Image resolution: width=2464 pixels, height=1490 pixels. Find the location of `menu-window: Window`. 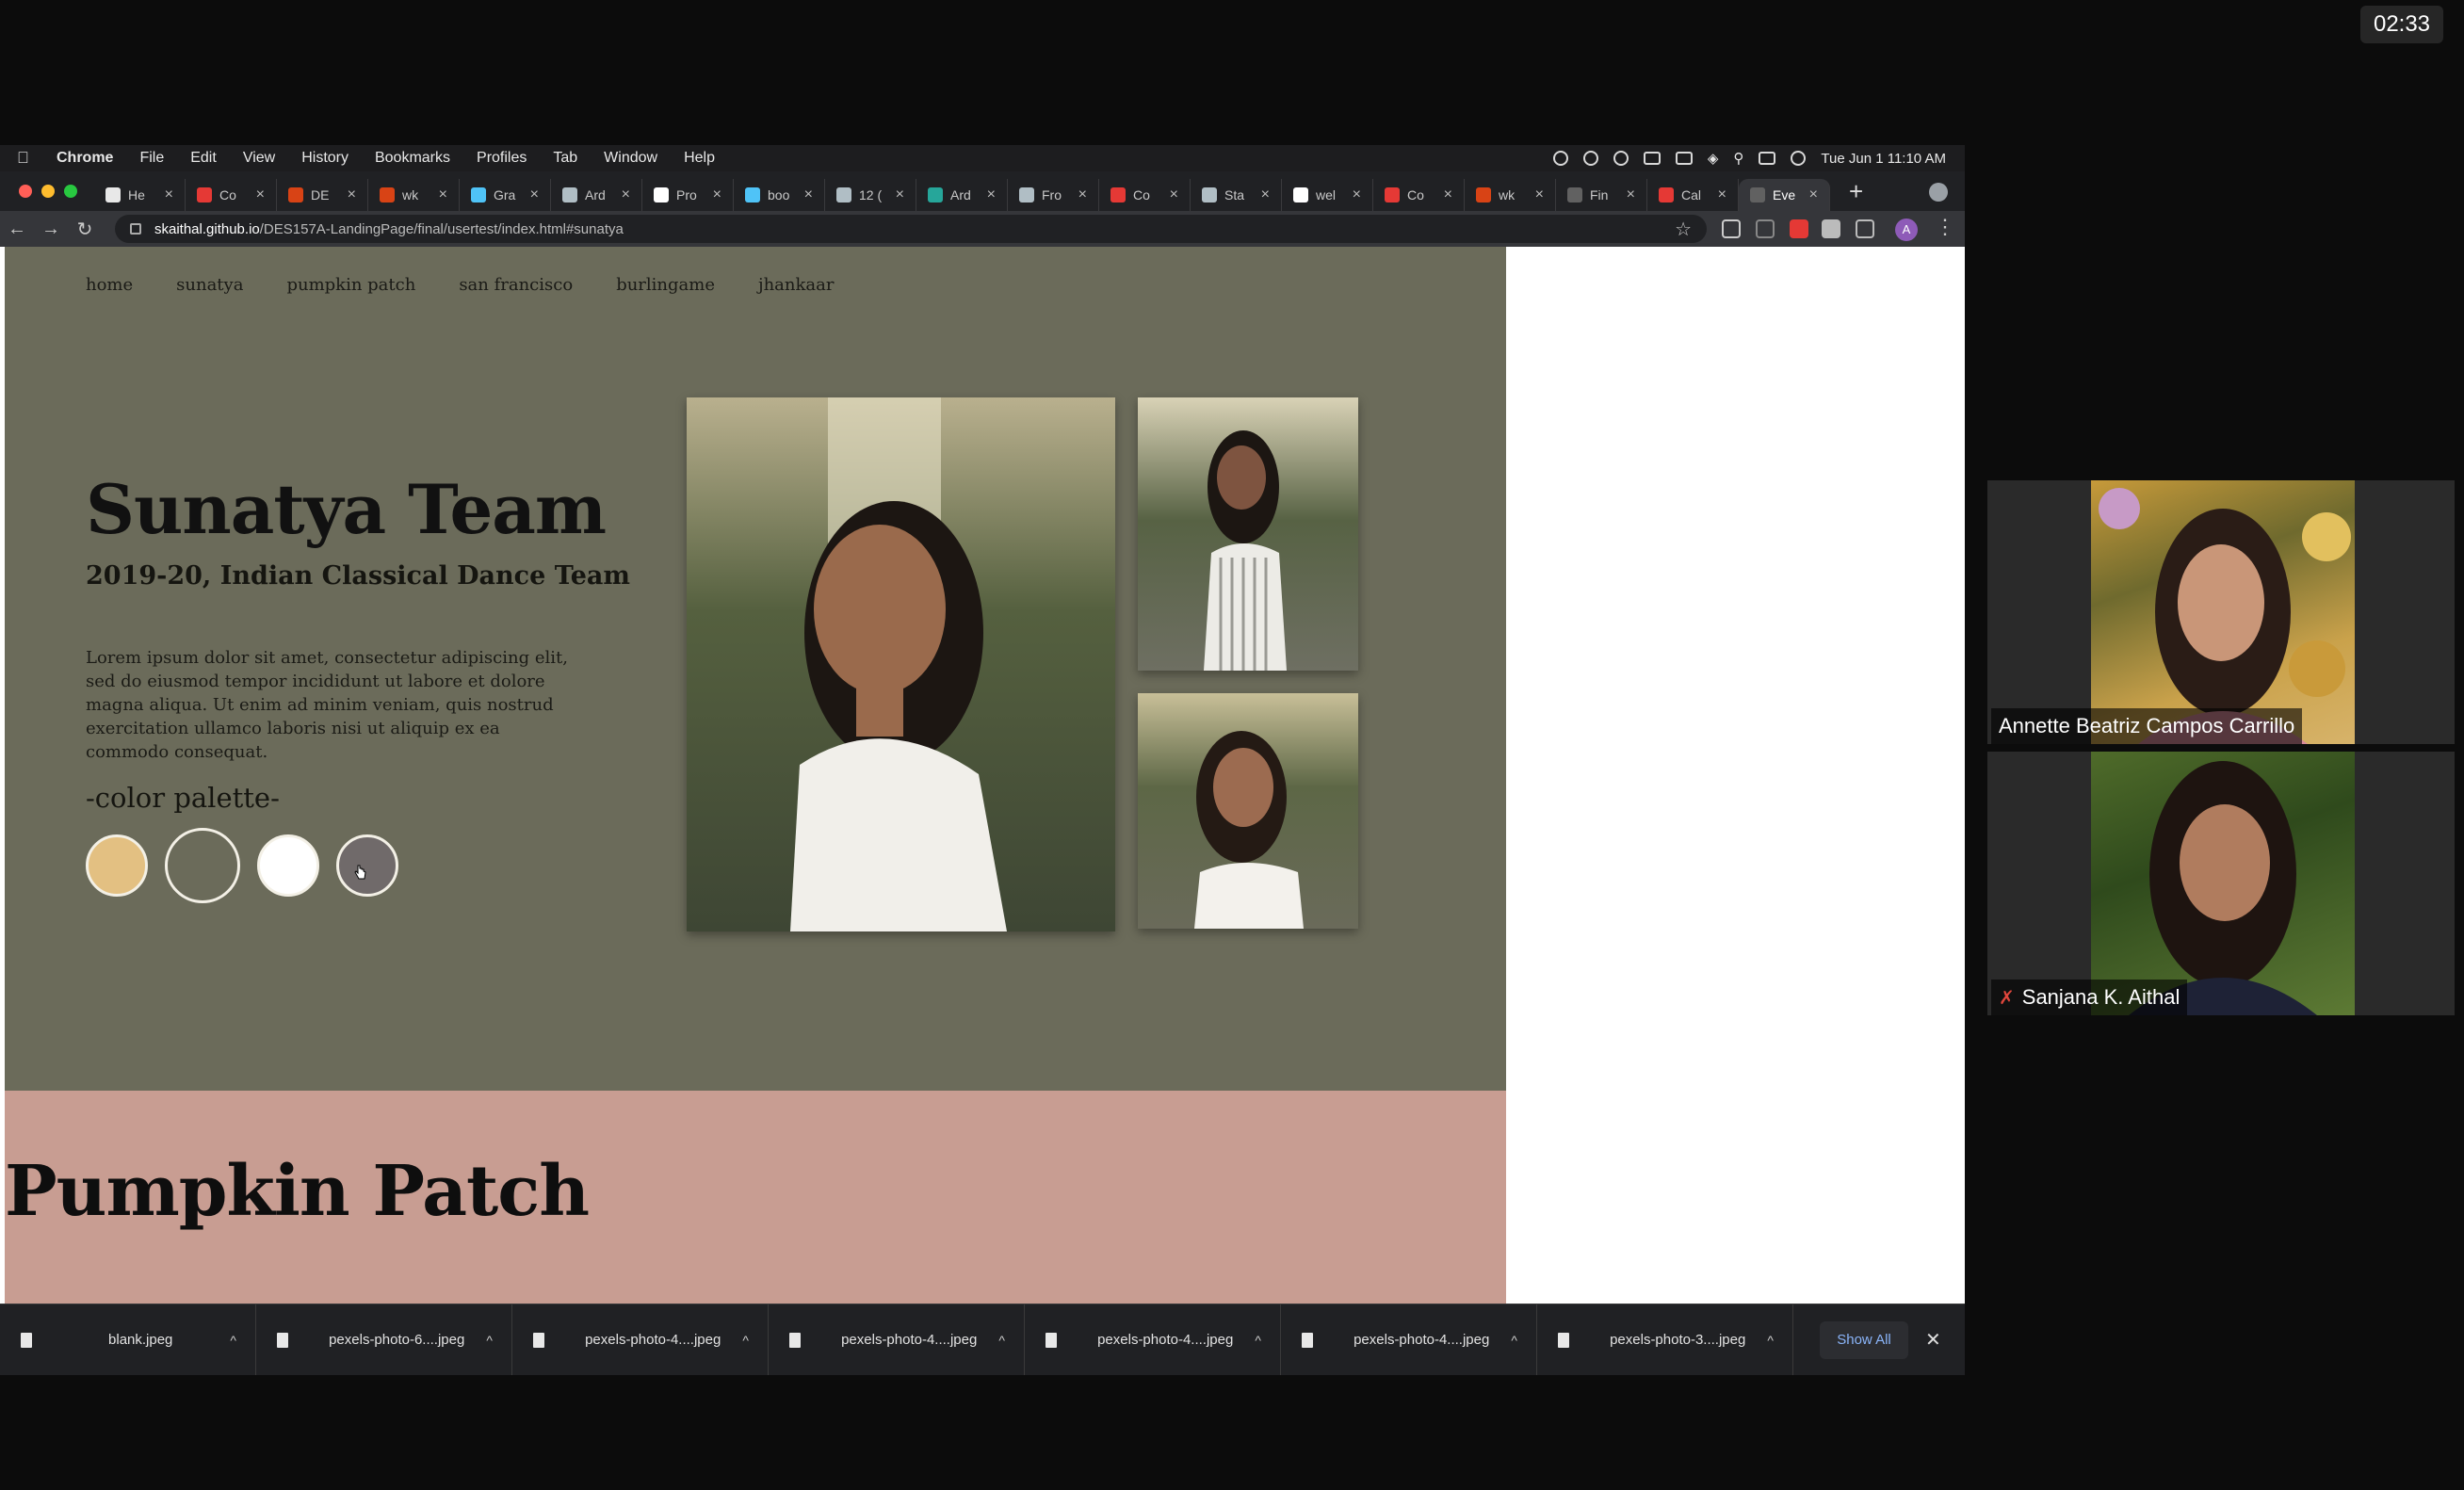

menu-window: Window is located at coordinates (631, 159).